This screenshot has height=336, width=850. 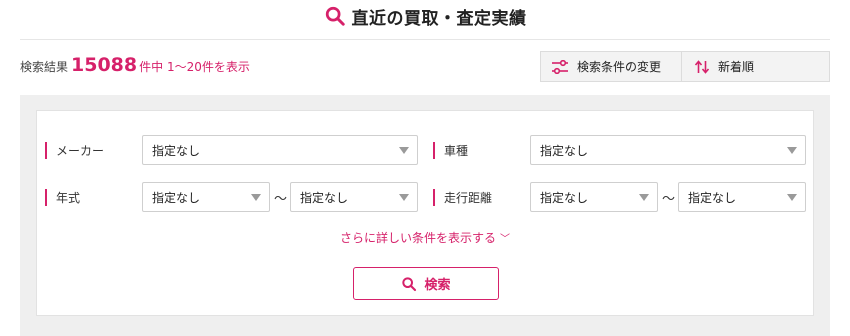 I want to click on model-label-text: 車種, so click(x=456, y=150).